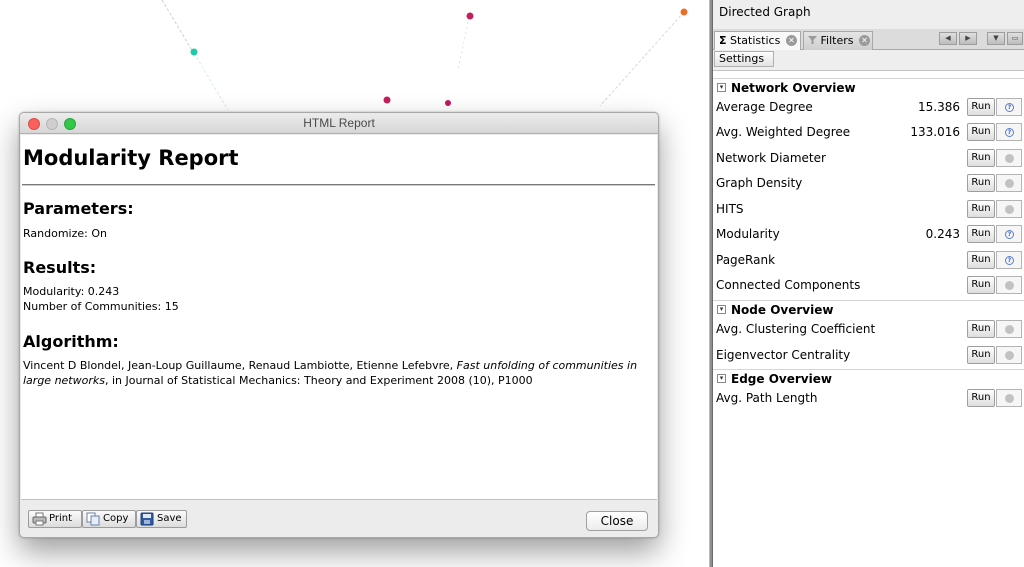 This screenshot has height=567, width=1024. What do you see at coordinates (935, 132) in the screenshot?
I see `stat-value: 133.016` at bounding box center [935, 132].